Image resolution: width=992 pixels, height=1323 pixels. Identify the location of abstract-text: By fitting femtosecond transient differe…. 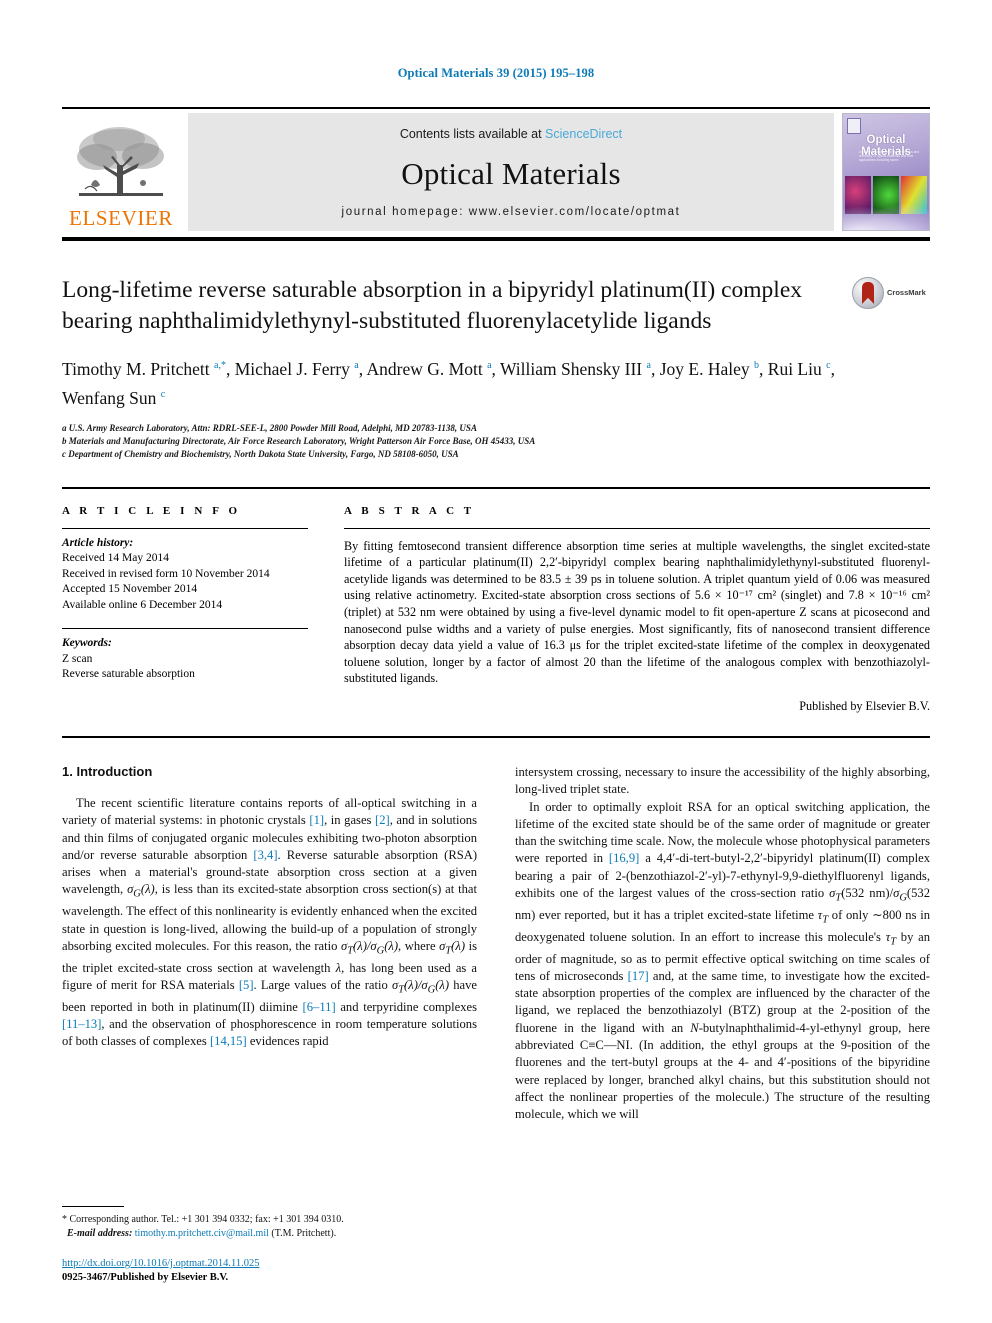
(637, 612).